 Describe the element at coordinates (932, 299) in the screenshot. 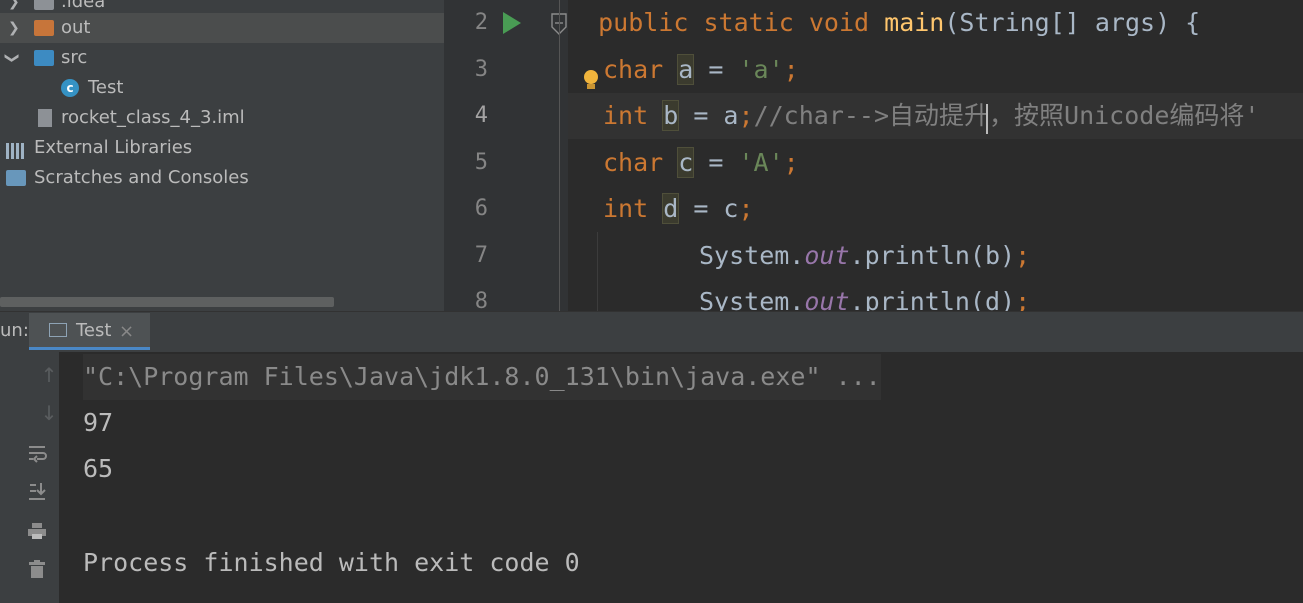

I see `code-text: .println(d)` at that location.